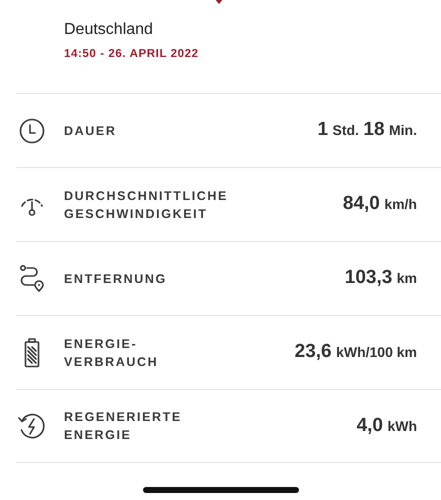 This screenshot has height=500, width=441. Describe the element at coordinates (220, 490) in the screenshot. I see `home-indicator` at that location.